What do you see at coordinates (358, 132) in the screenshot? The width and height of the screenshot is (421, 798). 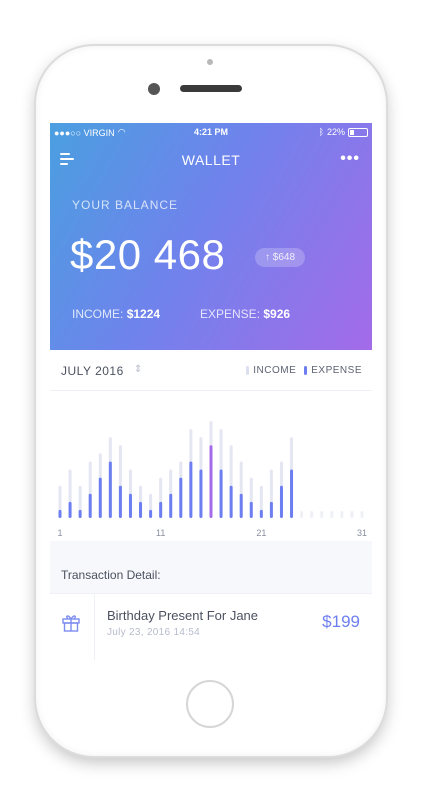 I see `battery-icon` at bounding box center [358, 132].